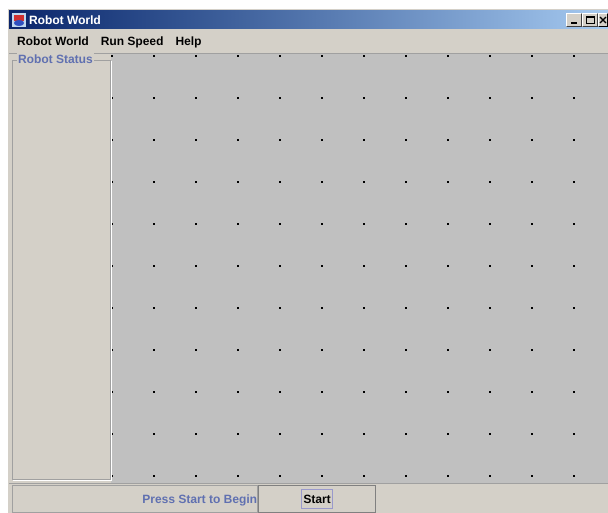  I want to click on menu-item: Robot World, so click(53, 41).